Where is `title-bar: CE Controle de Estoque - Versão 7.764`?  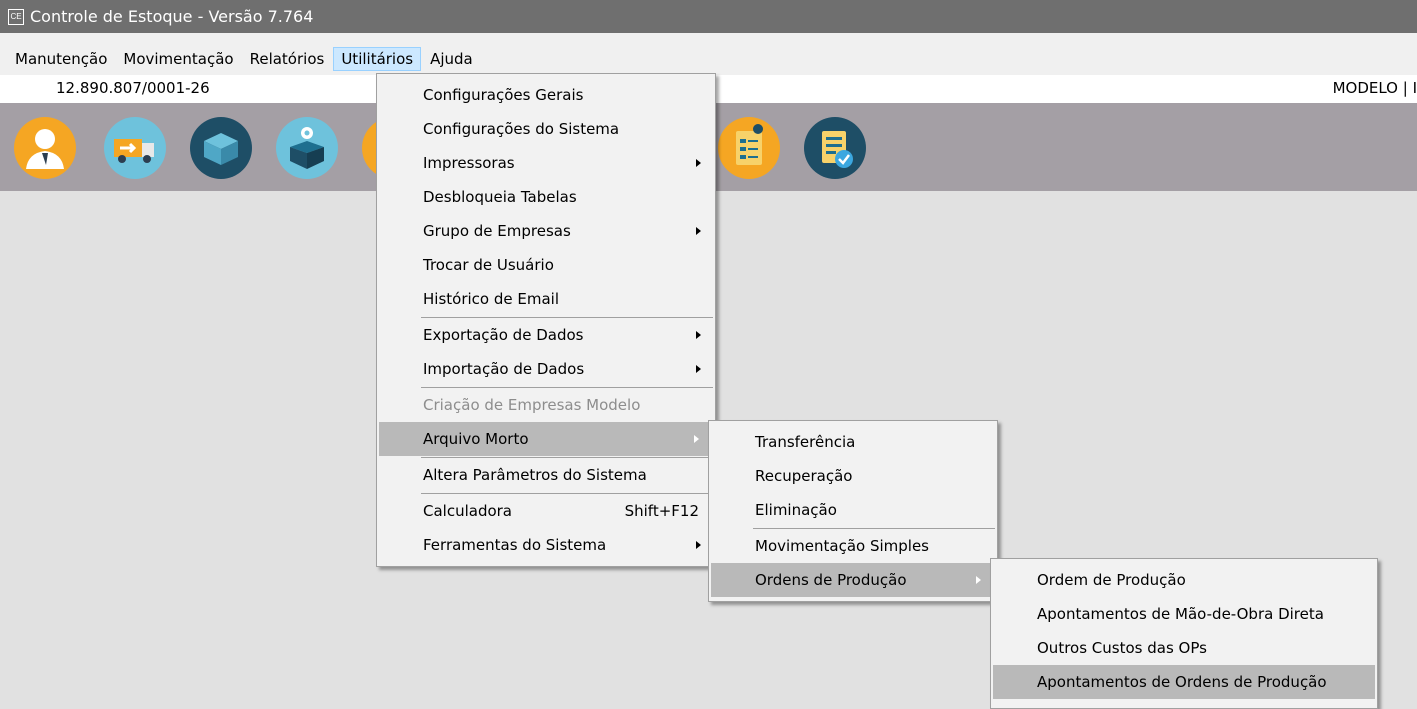 title-bar: CE Controle de Estoque - Versão 7.764 is located at coordinates (708, 16).